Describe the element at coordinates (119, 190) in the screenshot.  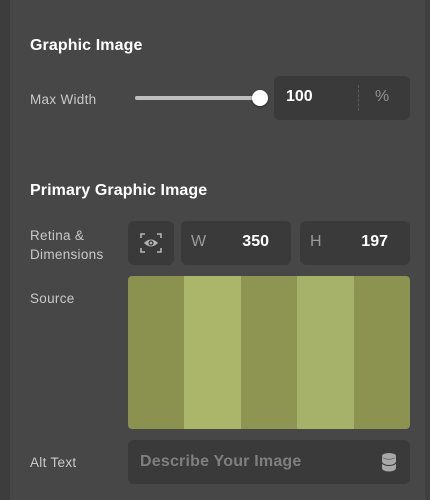
I see `section-title-primary-graphic-image: Primary Graphic Image` at that location.